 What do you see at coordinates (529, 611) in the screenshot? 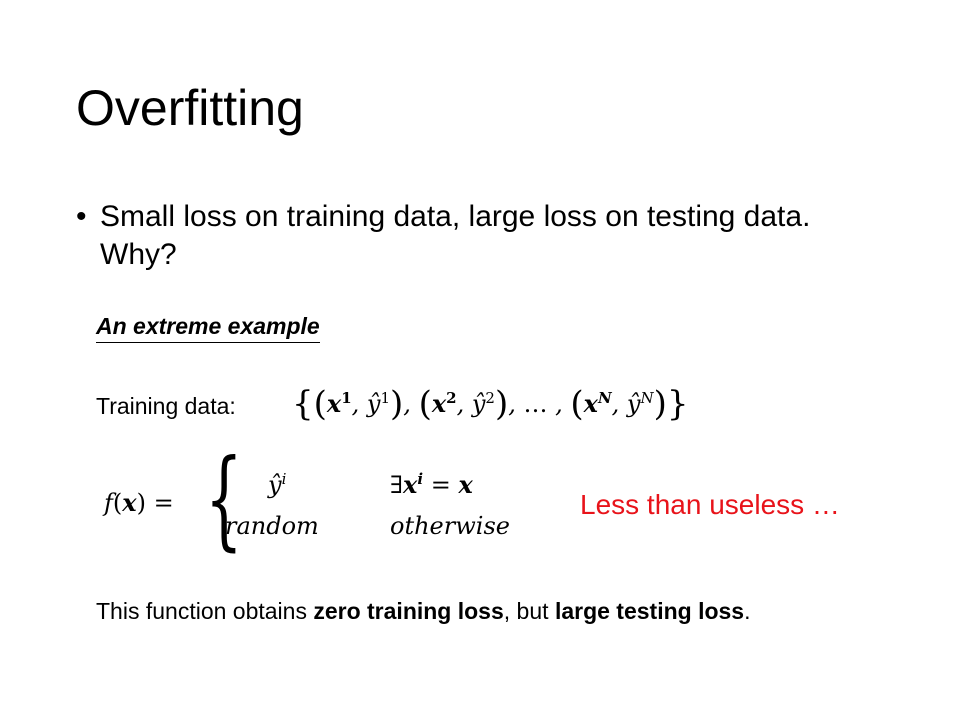
I see `conclusion-part2: , but` at bounding box center [529, 611].